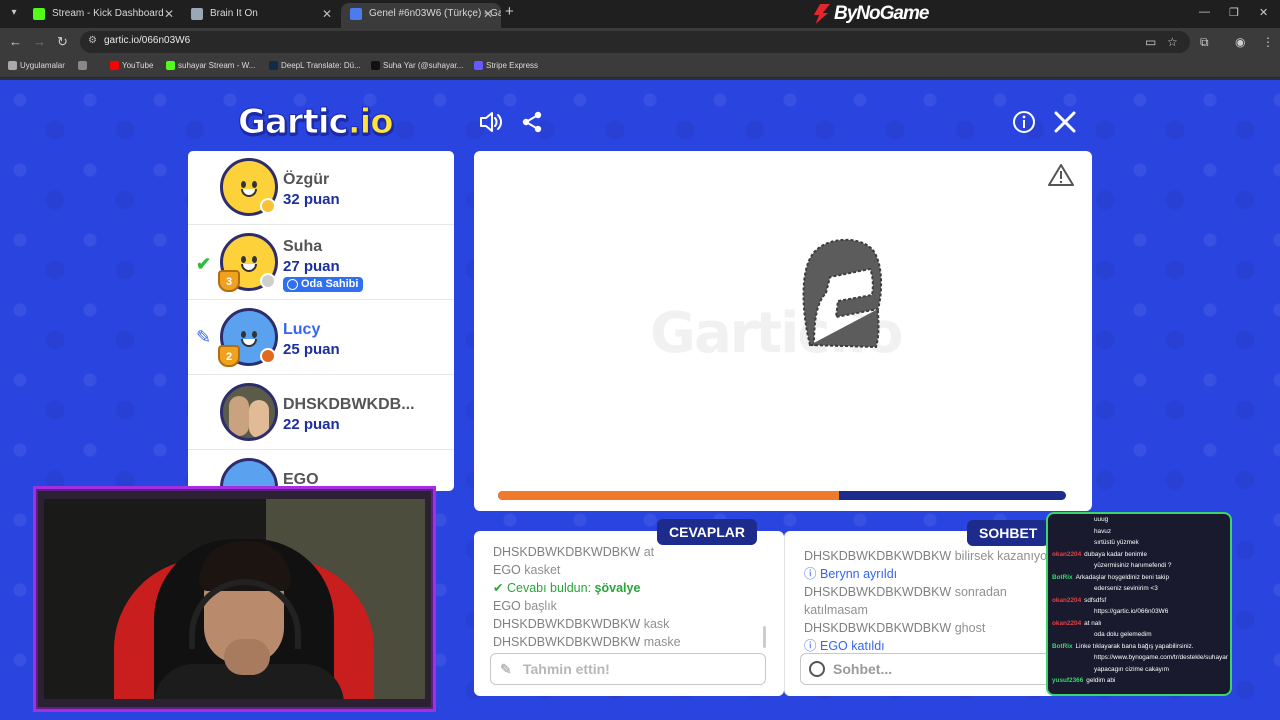 The height and width of the screenshot is (720, 1280). Describe the element at coordinates (95, 42) in the screenshot. I see `site-info-icon: ⚙` at that location.